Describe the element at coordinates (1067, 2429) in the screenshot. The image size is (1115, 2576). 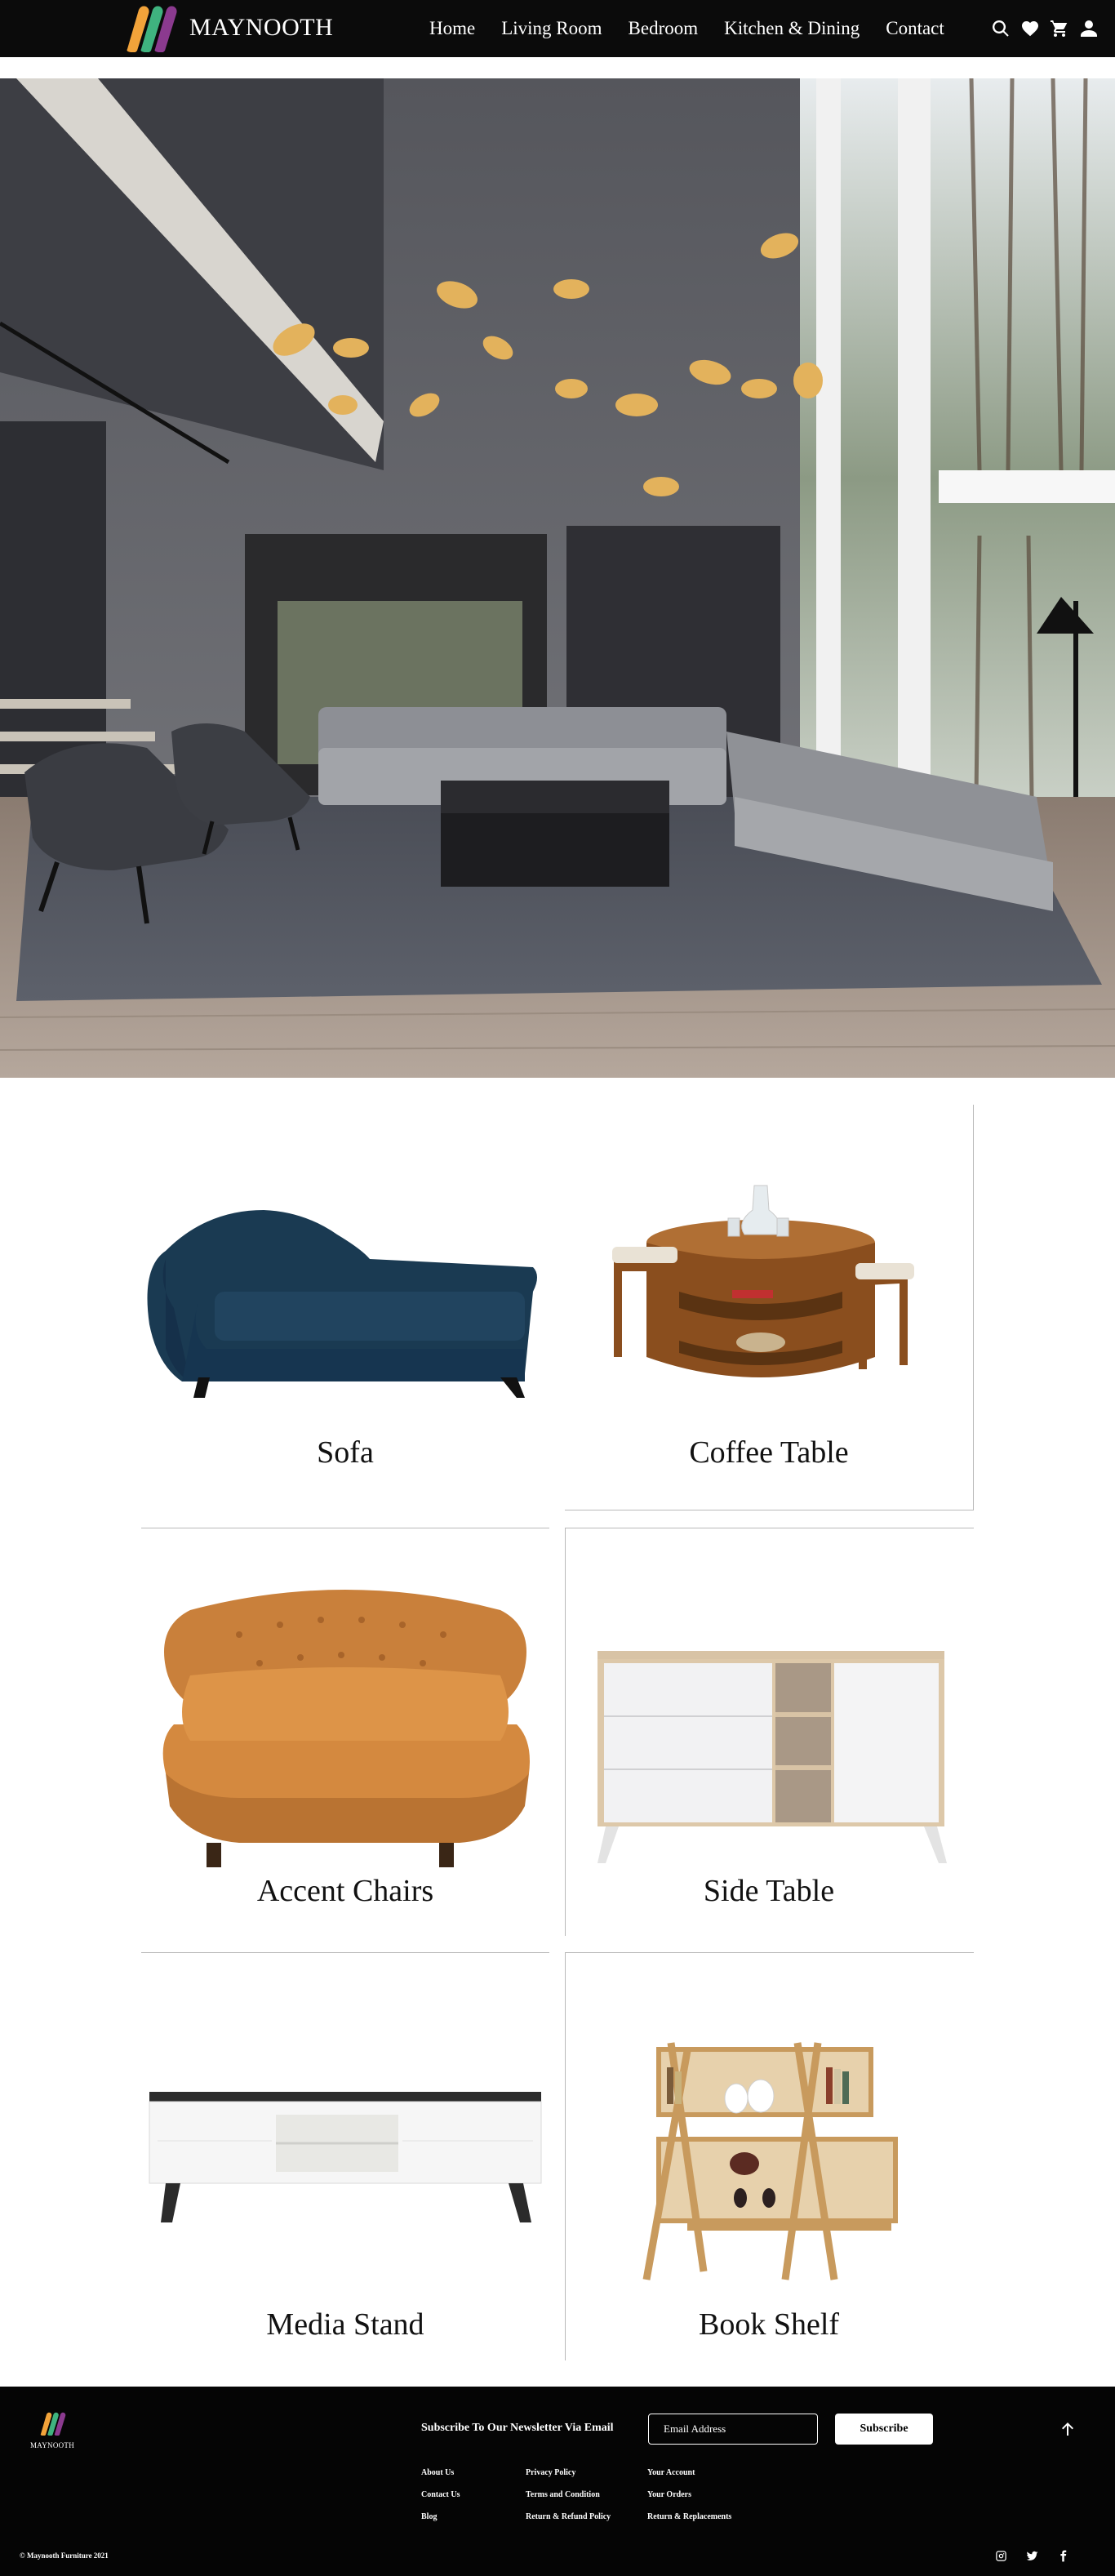
I see `arrow-up-icon` at that location.